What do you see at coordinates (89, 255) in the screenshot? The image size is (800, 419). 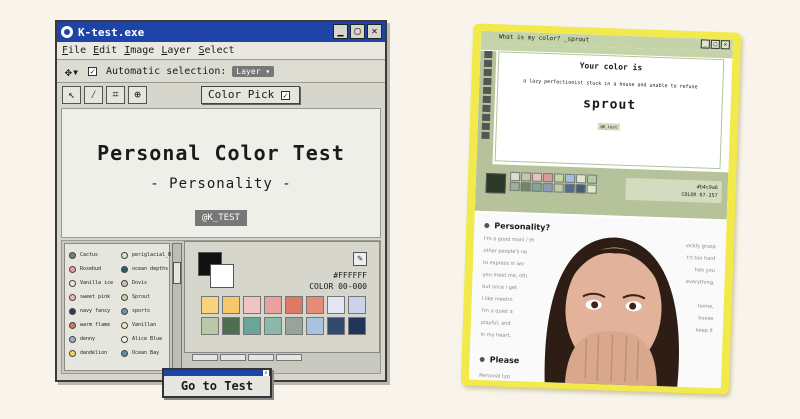 I see `swatch-label: Cactus` at bounding box center [89, 255].